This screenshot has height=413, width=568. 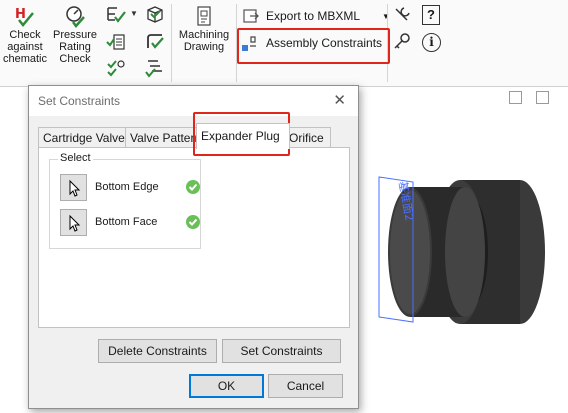 What do you see at coordinates (386, 16) in the screenshot?
I see `export-dropdown-arrow-icon: ▼` at bounding box center [386, 16].